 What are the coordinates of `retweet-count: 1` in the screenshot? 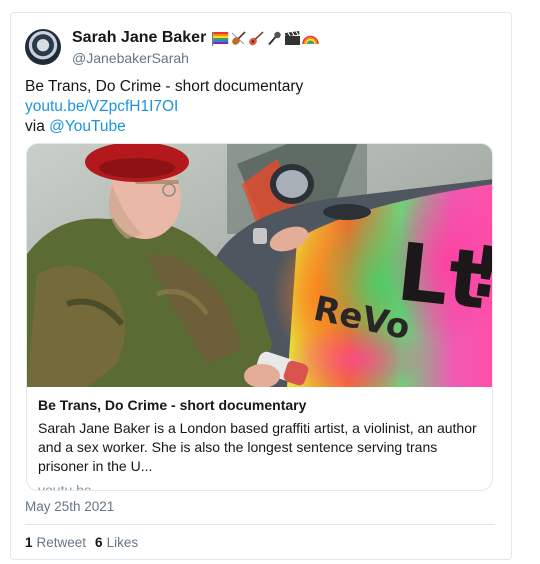 It's located at (29, 542).